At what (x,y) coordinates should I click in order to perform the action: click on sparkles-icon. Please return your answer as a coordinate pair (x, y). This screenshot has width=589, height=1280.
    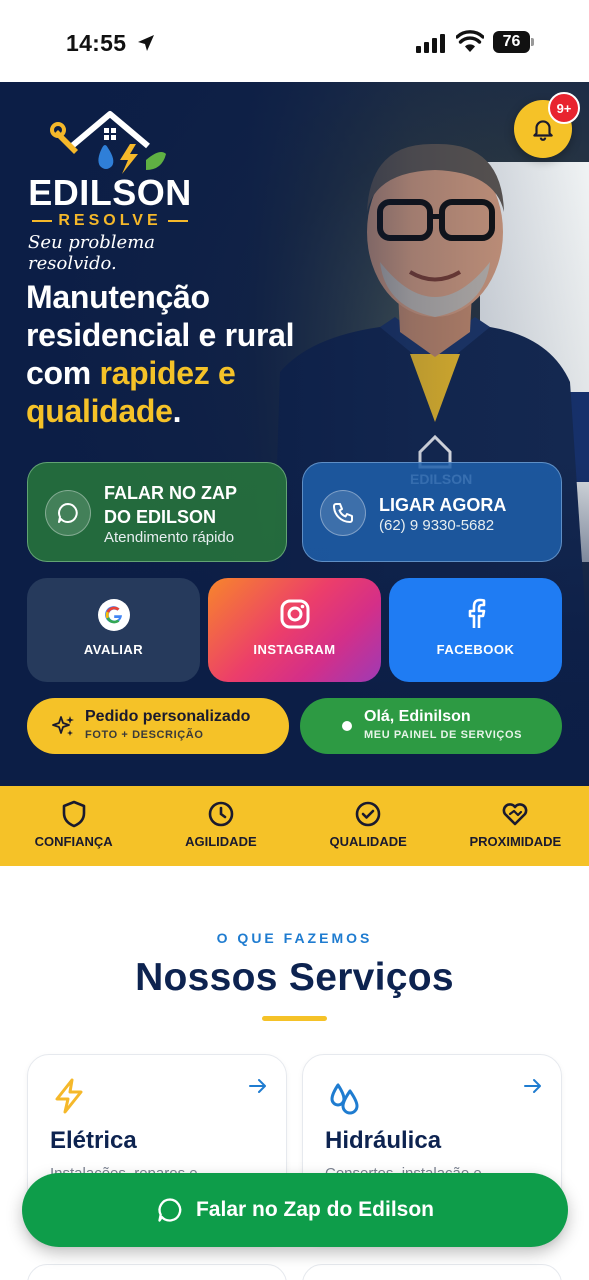
    Looking at the image, I should click on (63, 726).